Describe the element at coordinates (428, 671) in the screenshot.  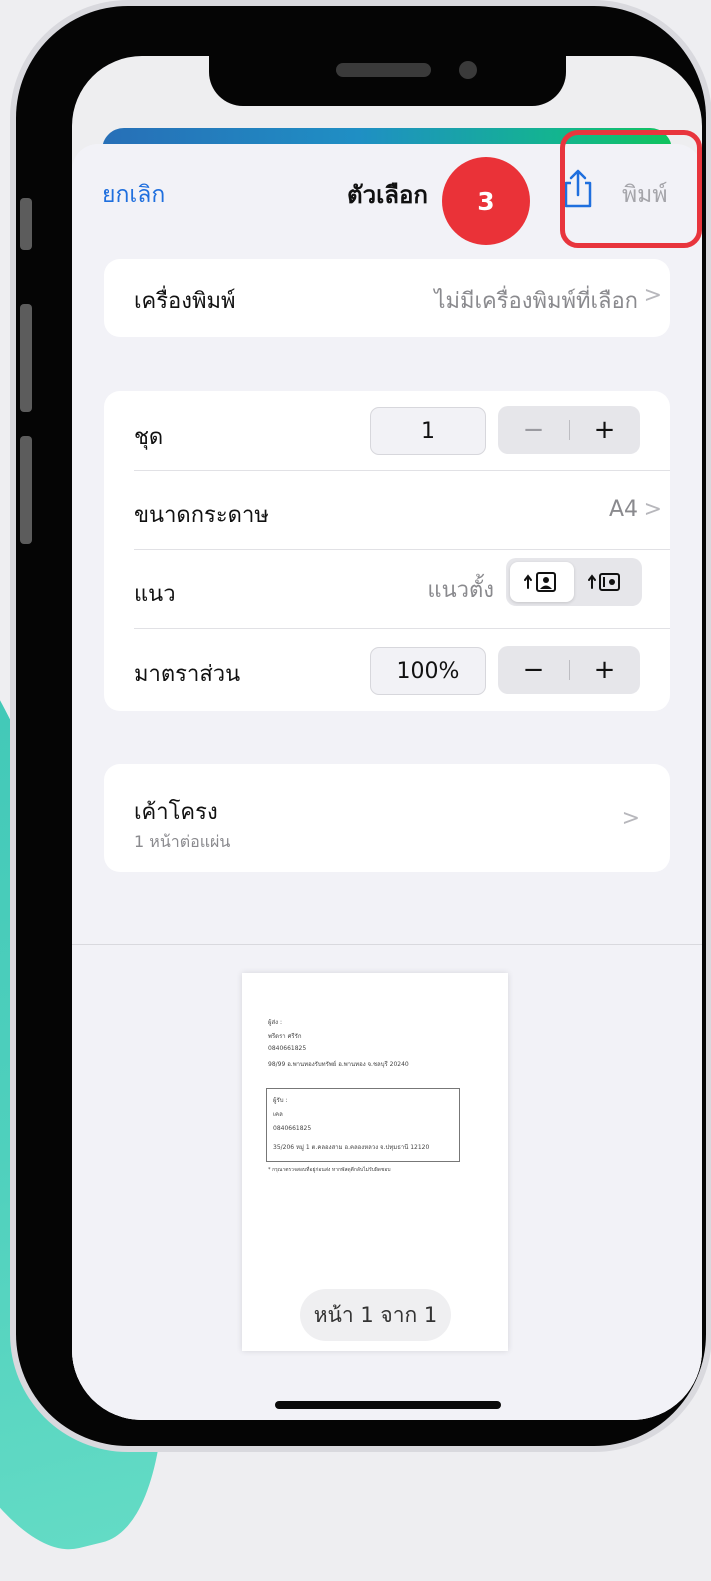
I see `scale-field: 100%` at that location.